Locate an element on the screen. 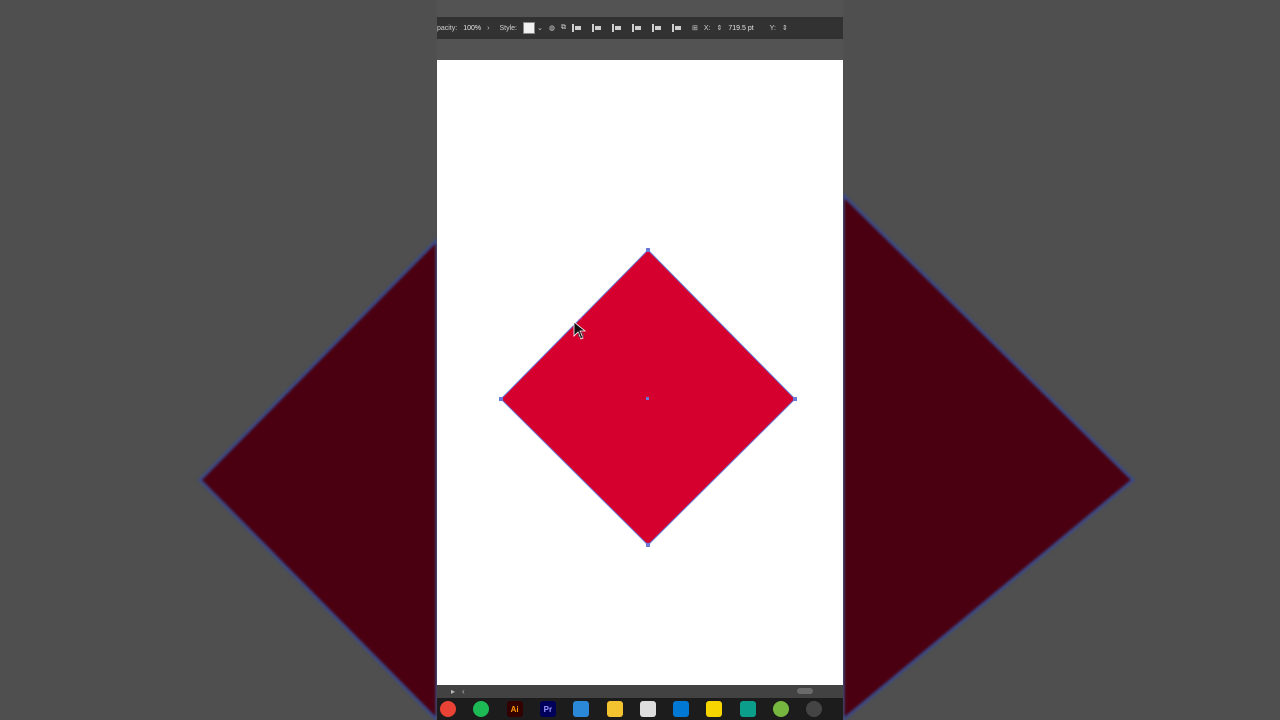 This screenshot has height=720, width=1280. align-middle-icon is located at coordinates (657, 28).